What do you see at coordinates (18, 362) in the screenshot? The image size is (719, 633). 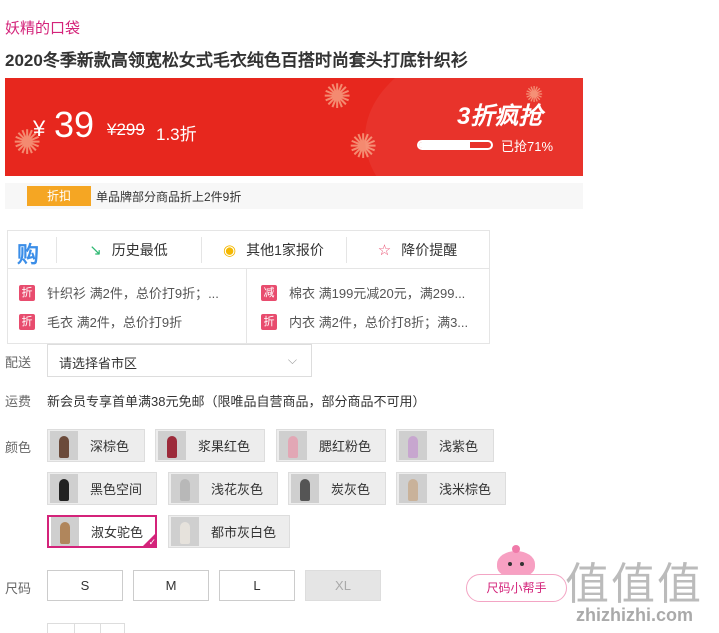 I see `delivery-label: 配送` at bounding box center [18, 362].